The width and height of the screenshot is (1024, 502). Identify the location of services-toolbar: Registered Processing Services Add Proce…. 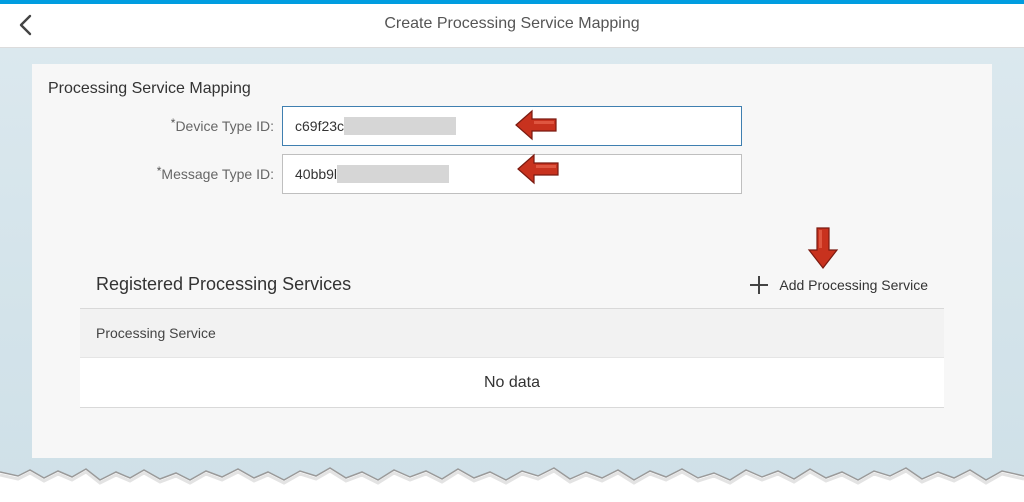
(512, 285).